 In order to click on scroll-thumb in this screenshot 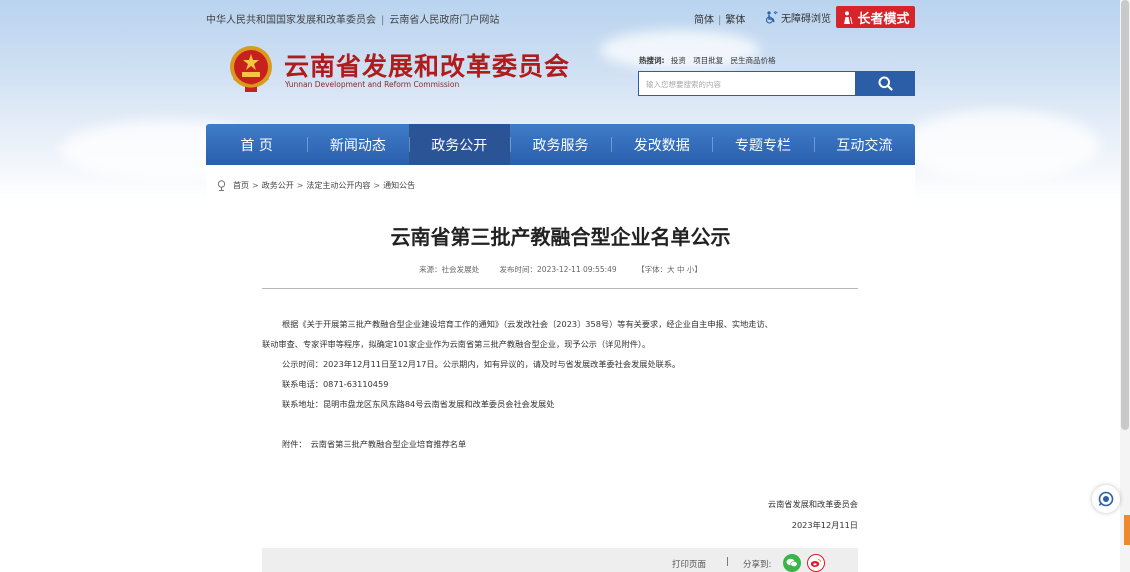, I will do `click(1125, 215)`.